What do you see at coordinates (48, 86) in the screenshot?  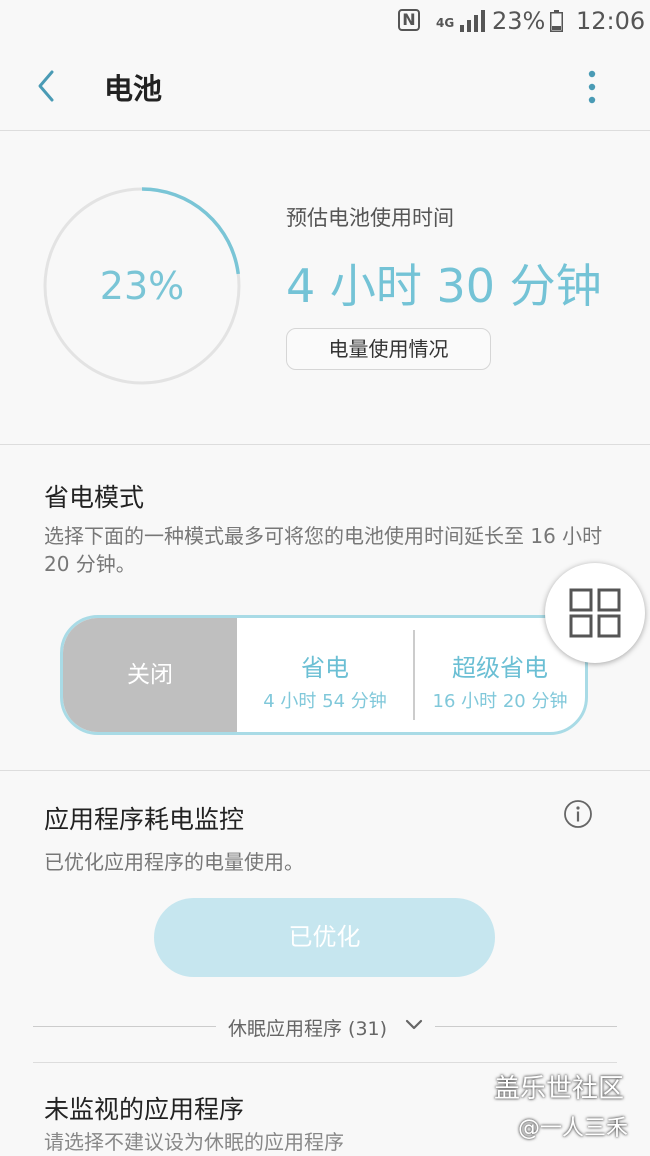 I see `back-arrow-icon` at bounding box center [48, 86].